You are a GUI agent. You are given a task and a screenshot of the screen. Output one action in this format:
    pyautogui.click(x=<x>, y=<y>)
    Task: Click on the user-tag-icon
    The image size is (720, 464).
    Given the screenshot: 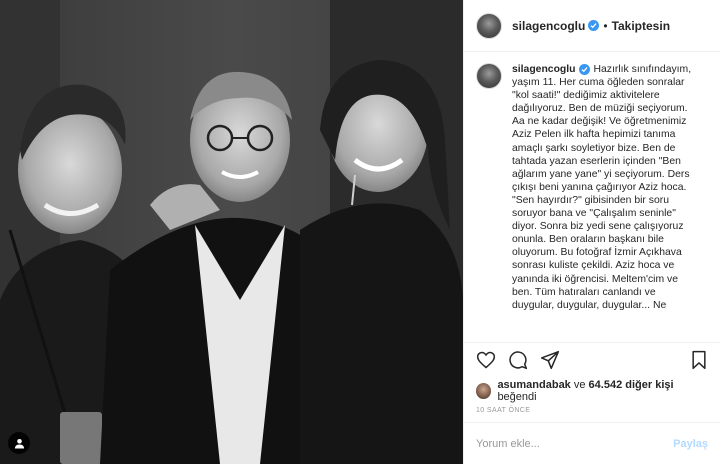 What is the action you would take?
    pyautogui.click(x=19, y=443)
    